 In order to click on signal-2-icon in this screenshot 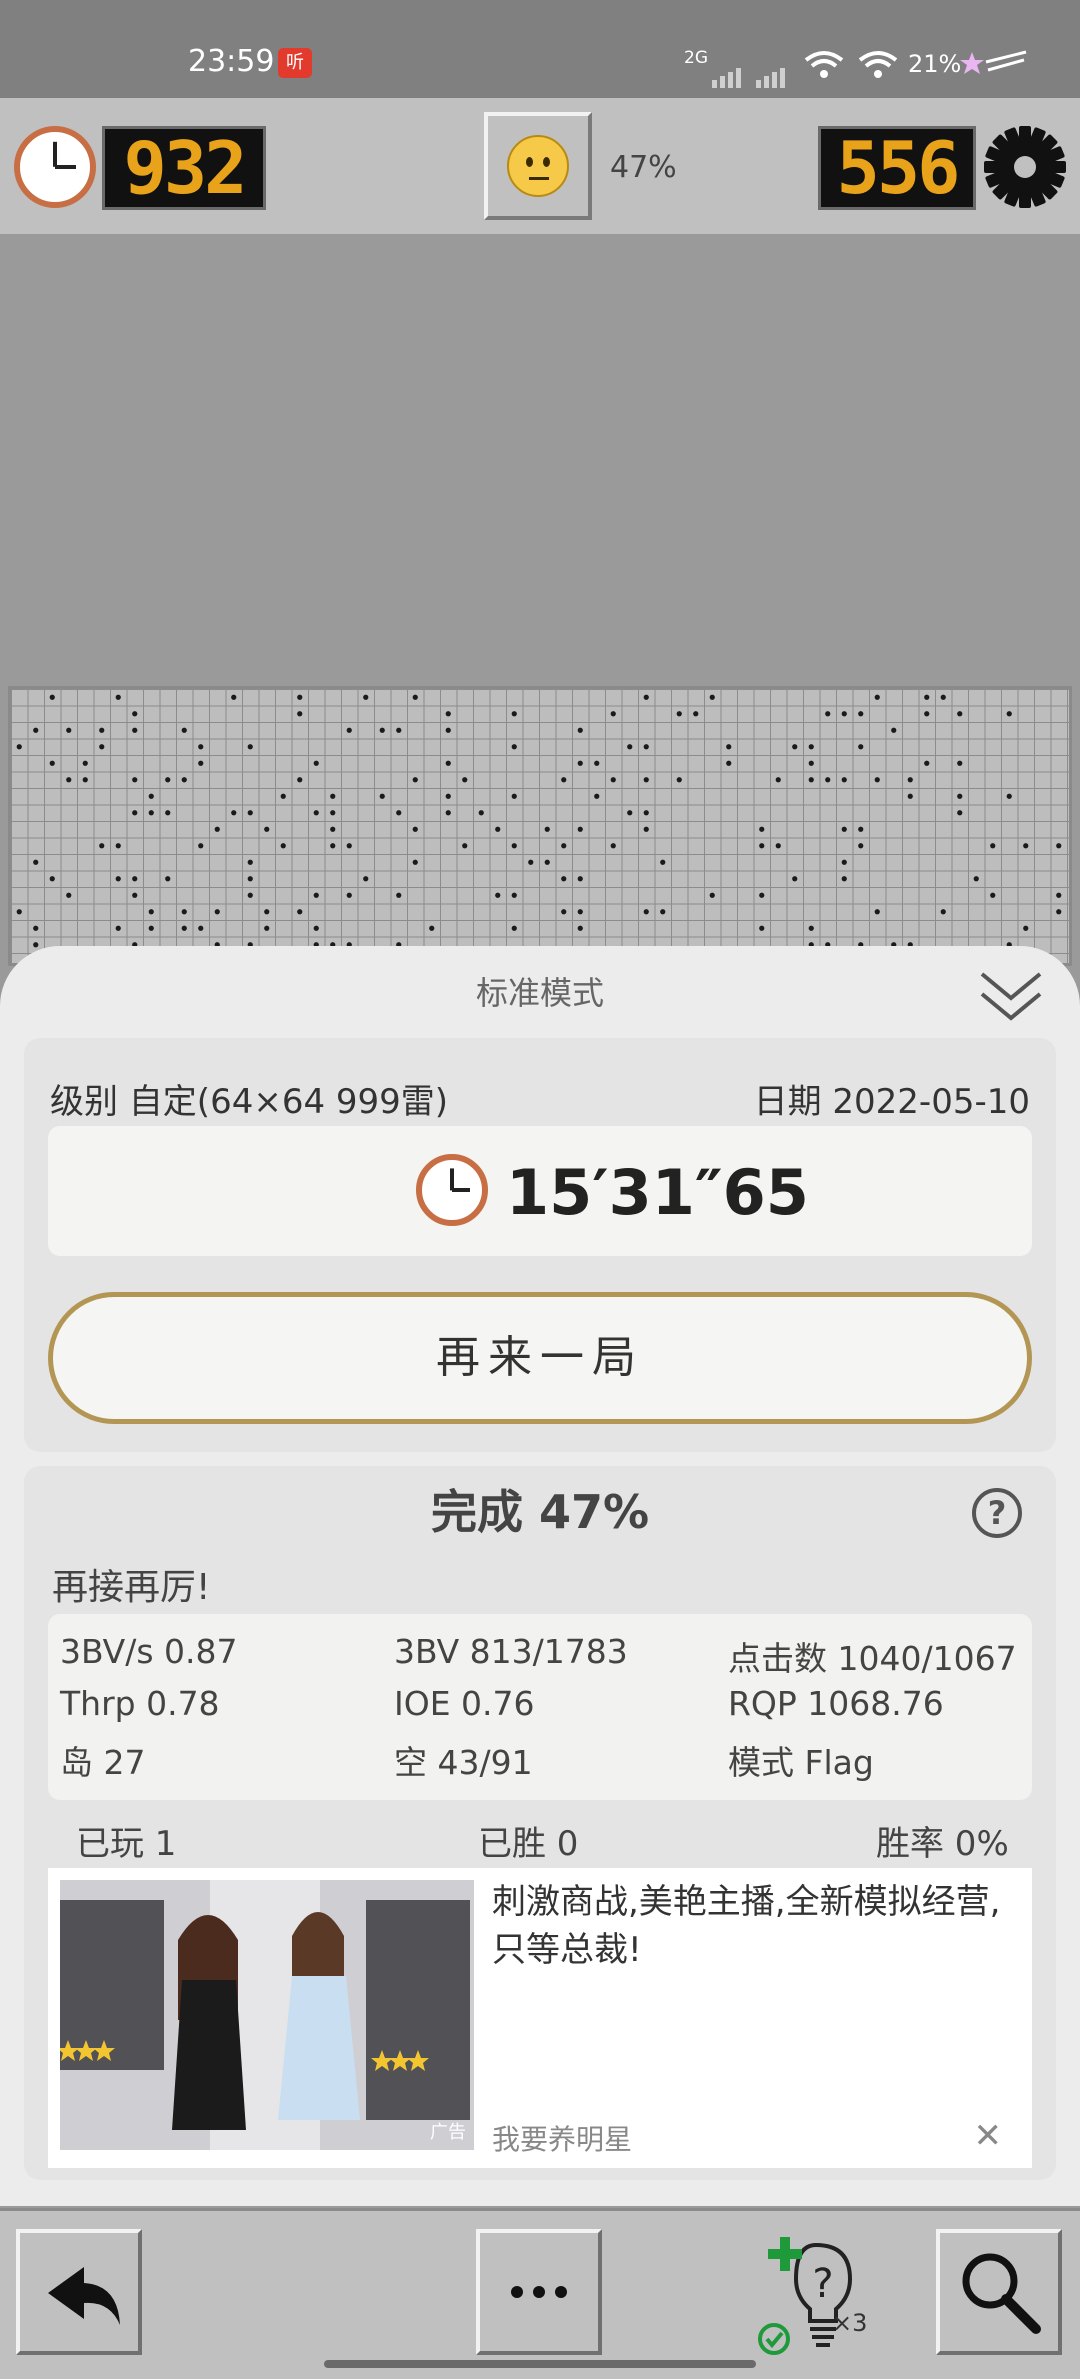, I will do `click(770, 78)`.